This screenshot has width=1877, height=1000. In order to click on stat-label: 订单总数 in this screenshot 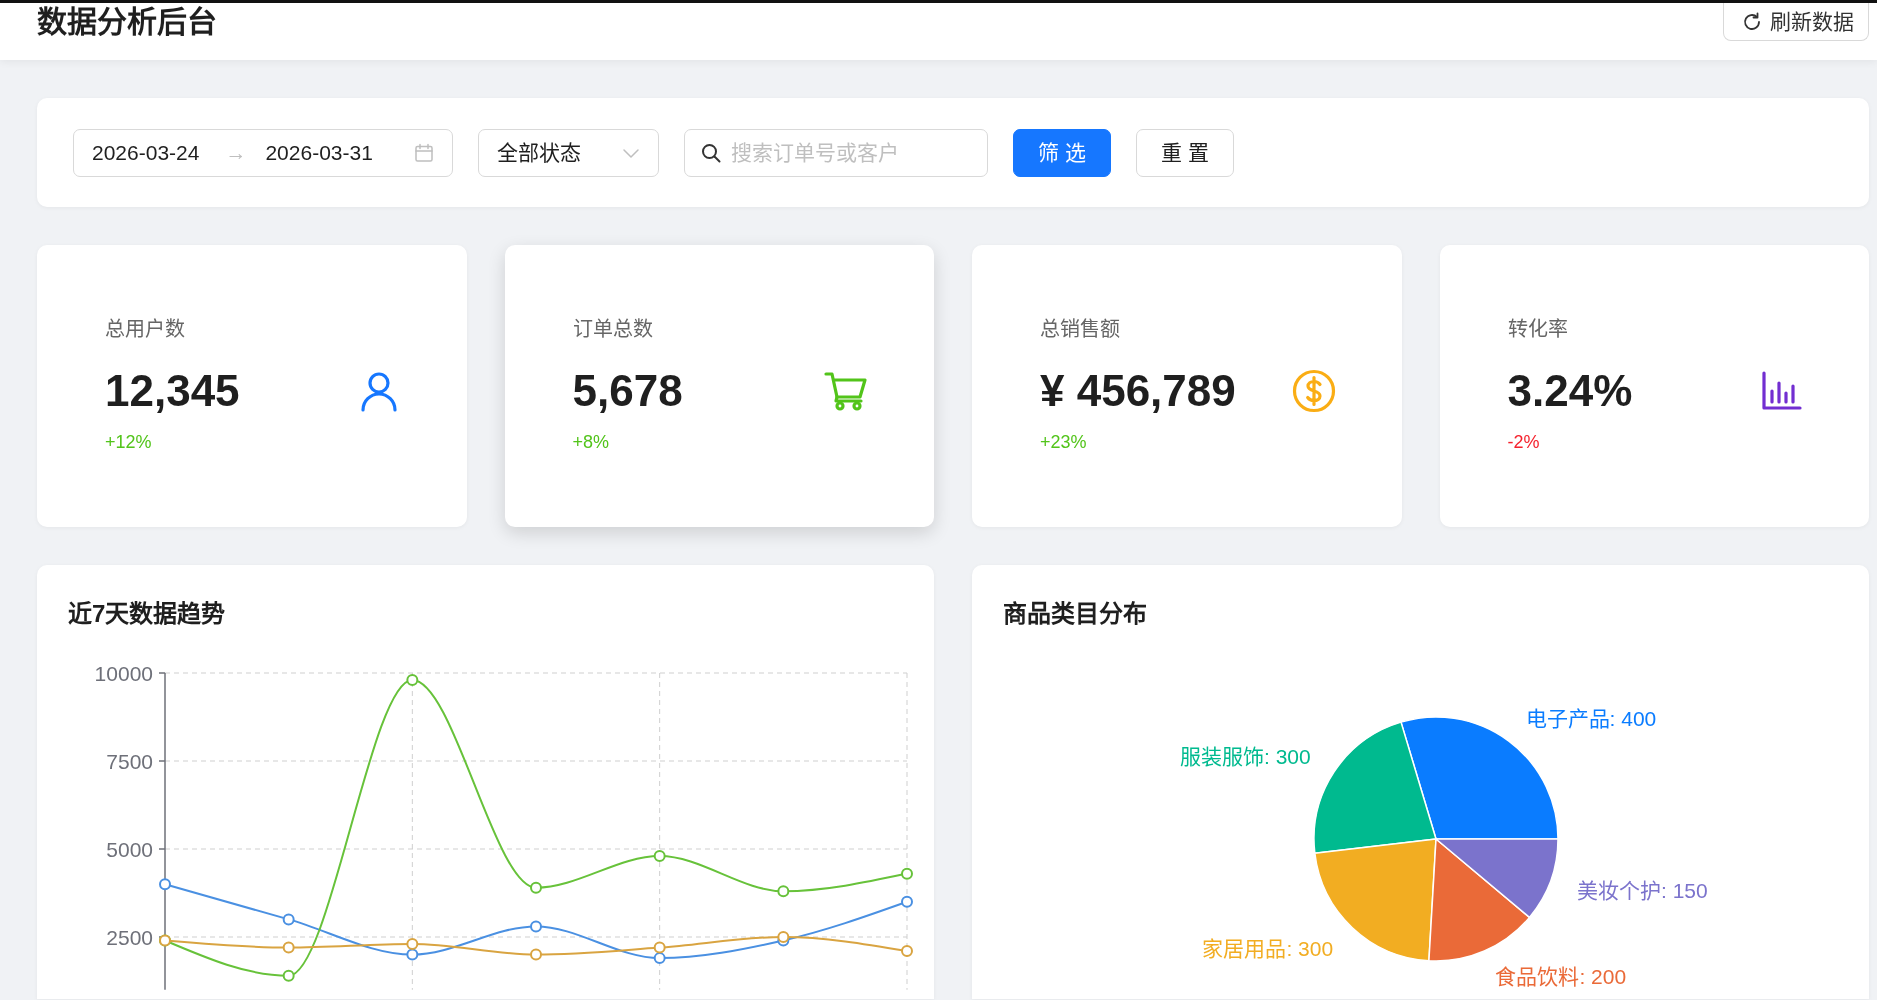, I will do `click(613, 329)`.